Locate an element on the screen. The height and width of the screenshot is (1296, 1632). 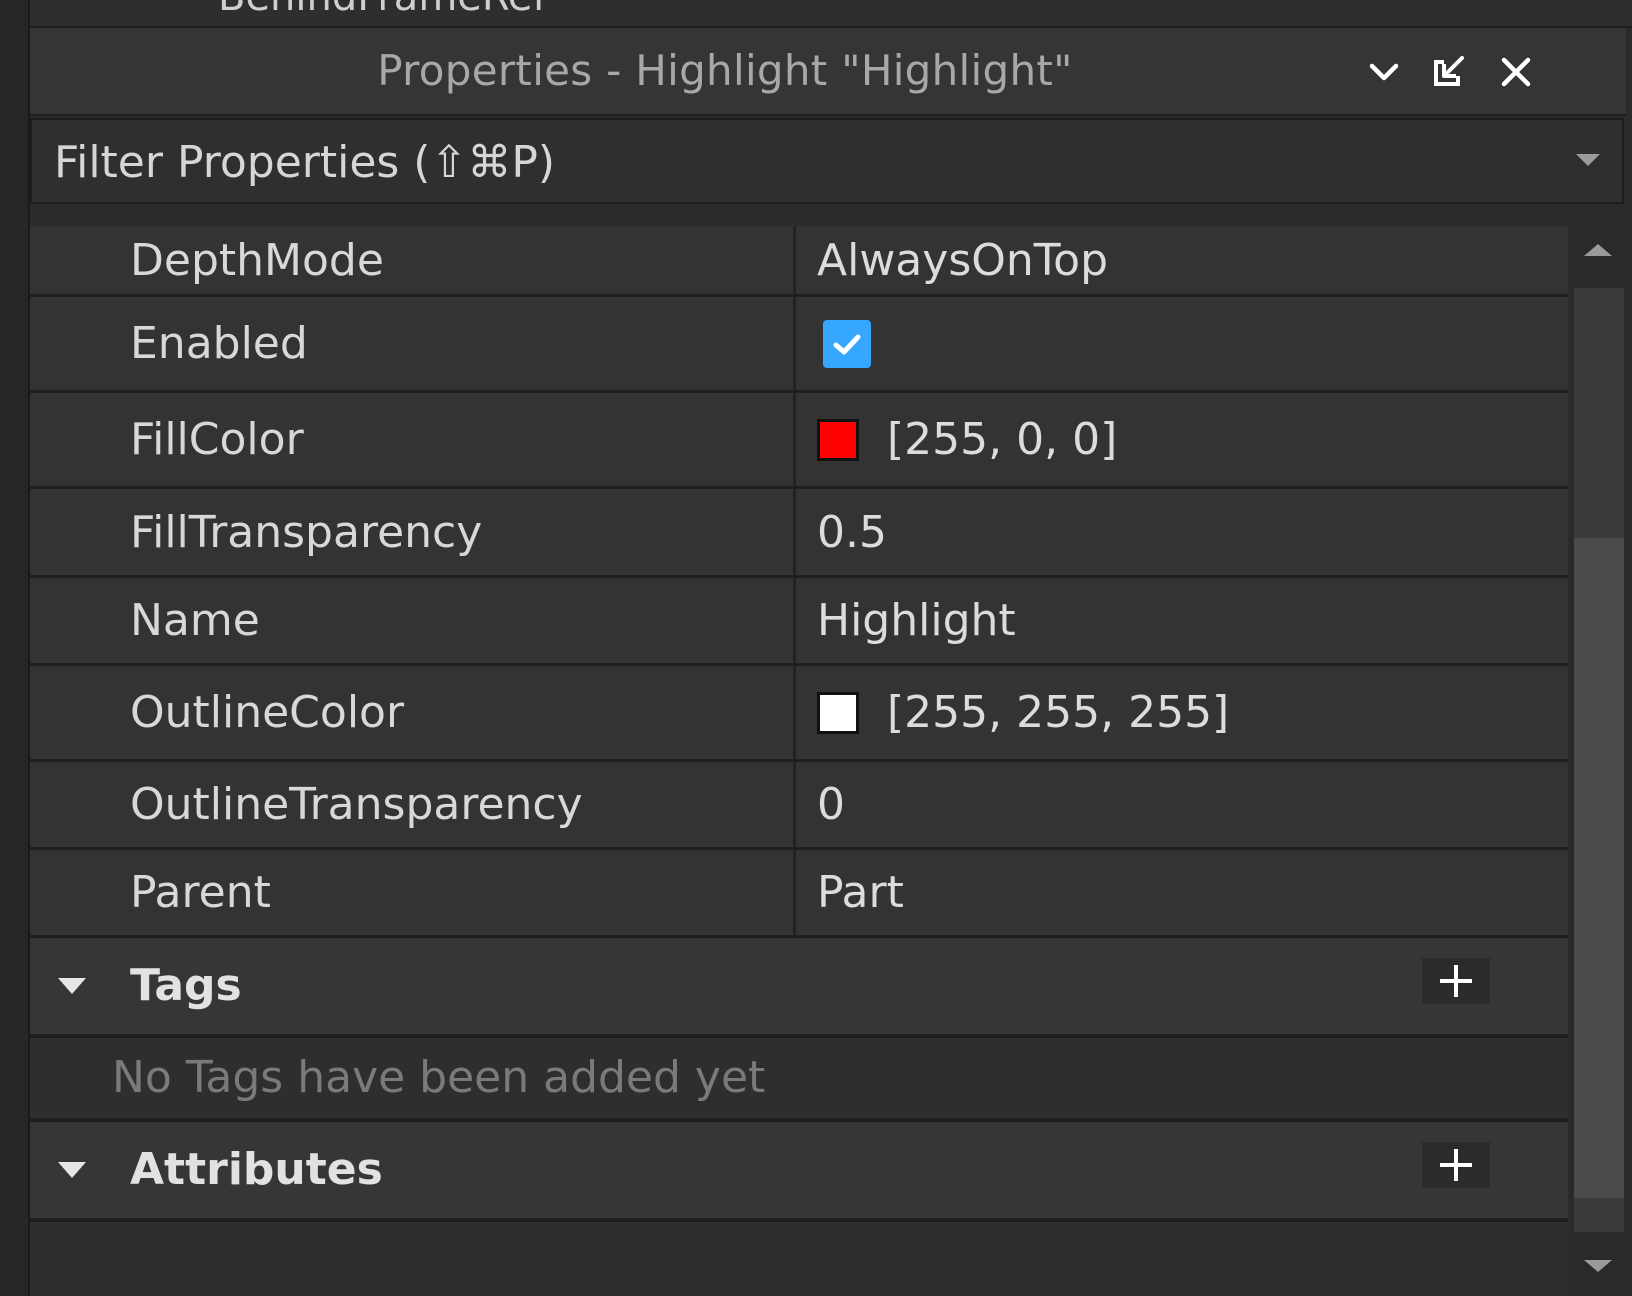
add-attribute-button is located at coordinates (1456, 1165).